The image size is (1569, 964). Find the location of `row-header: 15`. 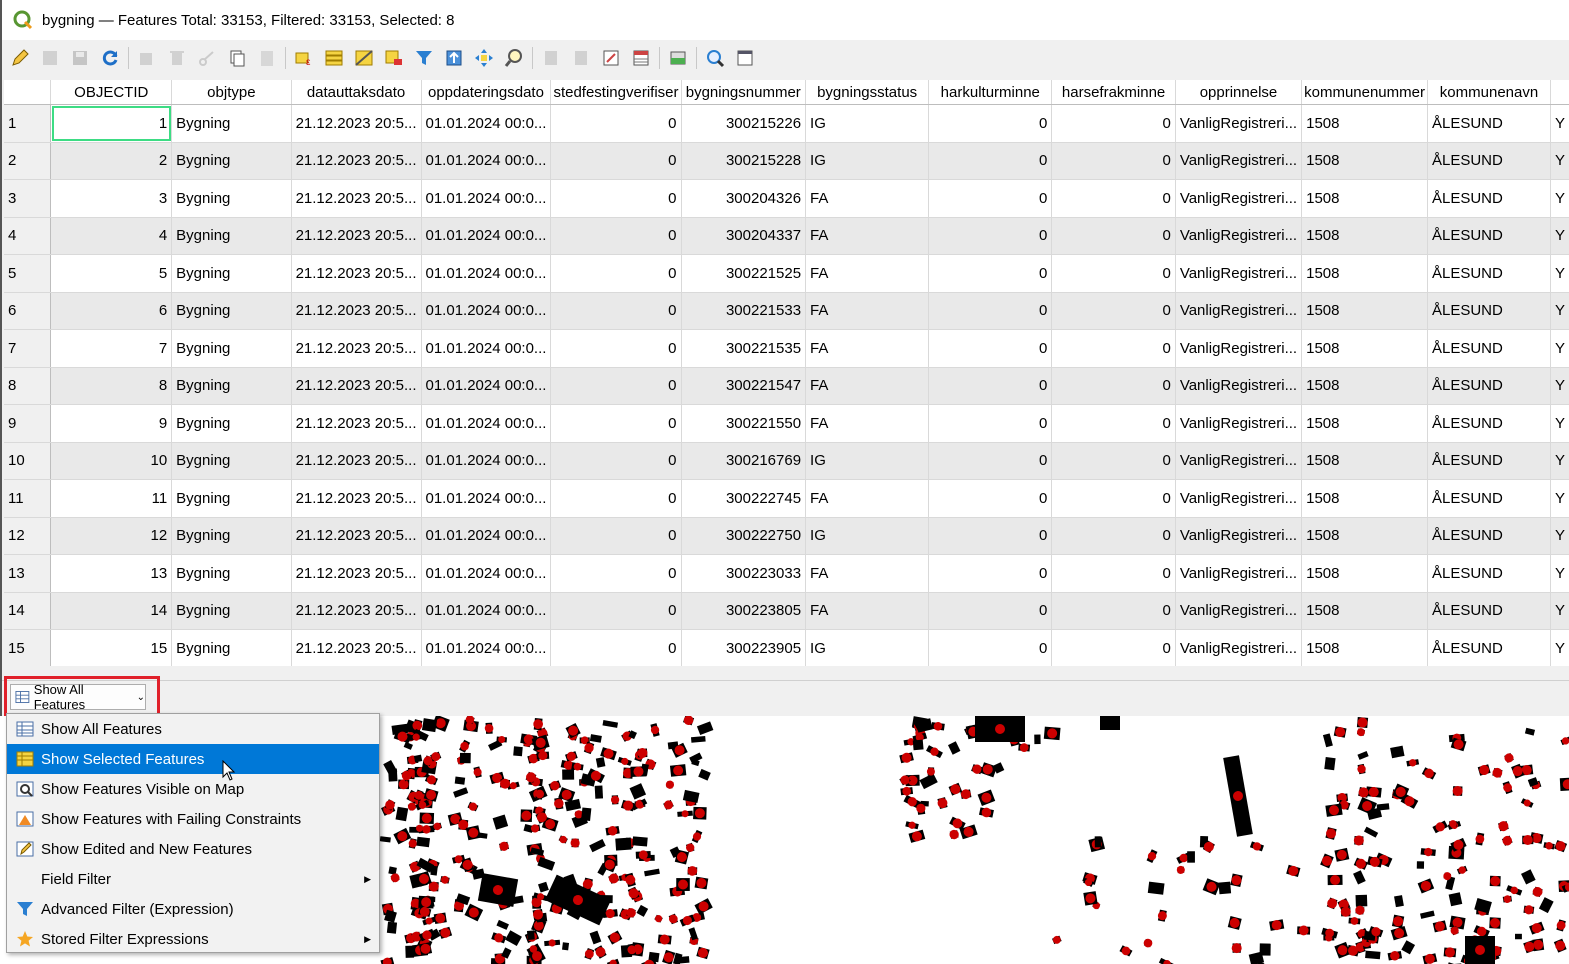

row-header: 15 is located at coordinates (28, 647).